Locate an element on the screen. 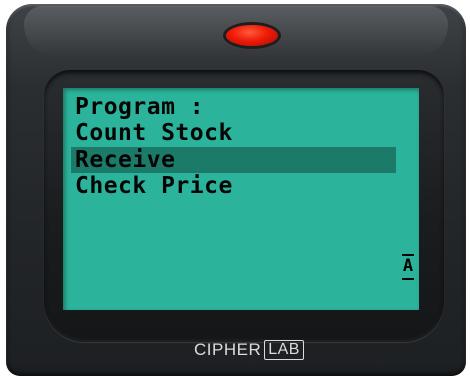 The image size is (470, 379). status-led is located at coordinates (252, 35).